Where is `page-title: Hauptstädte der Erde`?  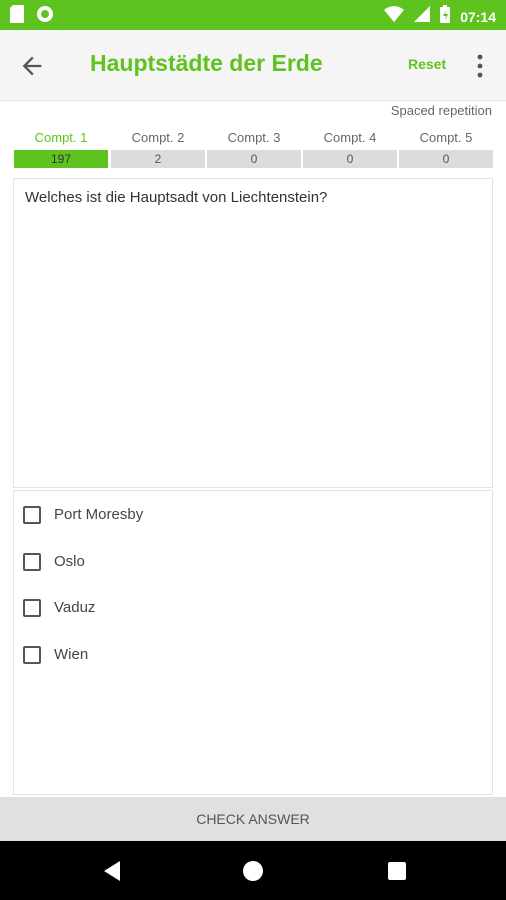 page-title: Hauptstädte der Erde is located at coordinates (206, 63).